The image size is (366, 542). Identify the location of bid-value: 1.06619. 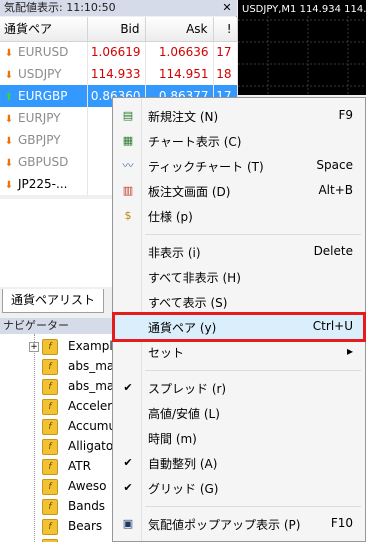
(116, 52).